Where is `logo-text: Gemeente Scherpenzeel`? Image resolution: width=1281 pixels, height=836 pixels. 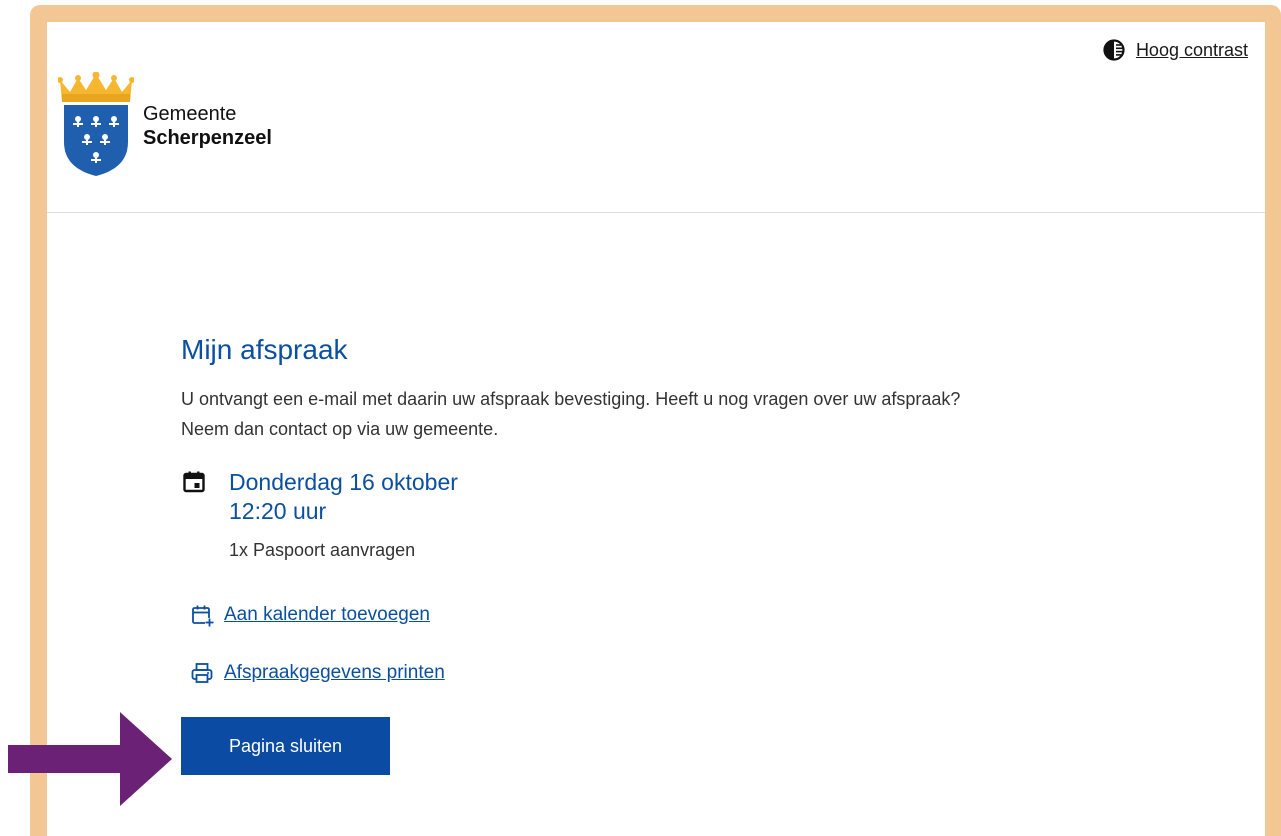 logo-text: Gemeente Scherpenzeel is located at coordinates (207, 126).